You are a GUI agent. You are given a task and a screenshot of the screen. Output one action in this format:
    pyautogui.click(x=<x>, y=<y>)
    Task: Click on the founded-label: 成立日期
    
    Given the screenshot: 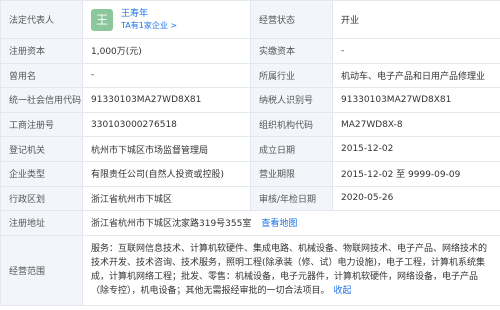 What is the action you would take?
    pyautogui.click(x=292, y=149)
    